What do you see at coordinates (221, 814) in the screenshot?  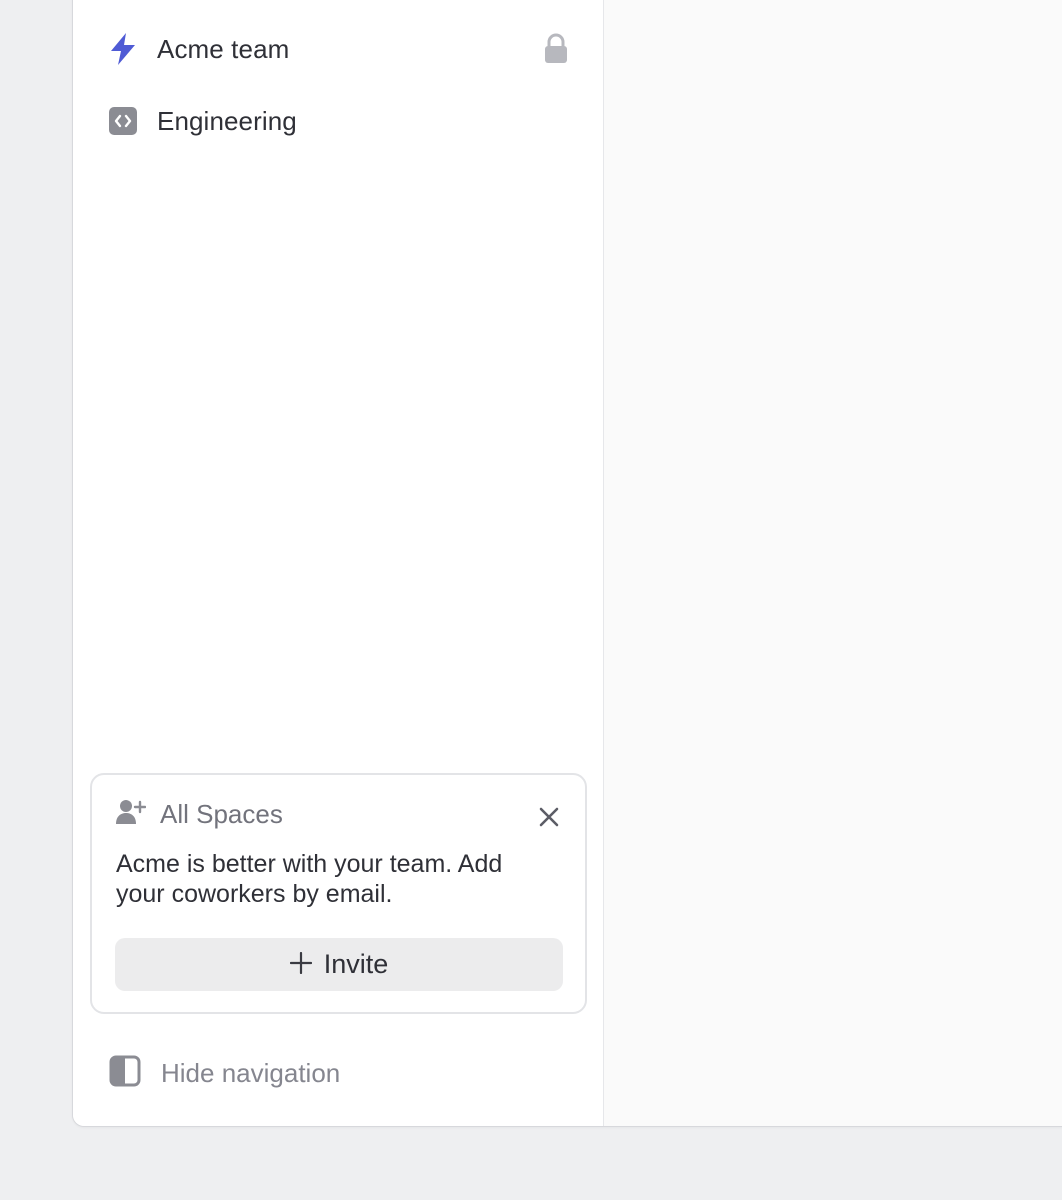 I see `invite-card-title: All Spaces` at bounding box center [221, 814].